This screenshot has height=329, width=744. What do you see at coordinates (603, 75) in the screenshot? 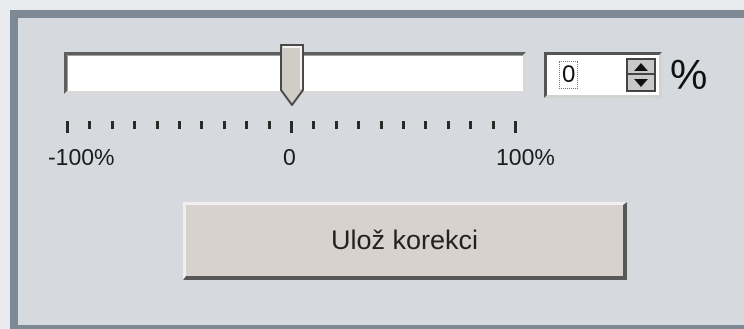
I see `percent-spinbox: 0` at bounding box center [603, 75].